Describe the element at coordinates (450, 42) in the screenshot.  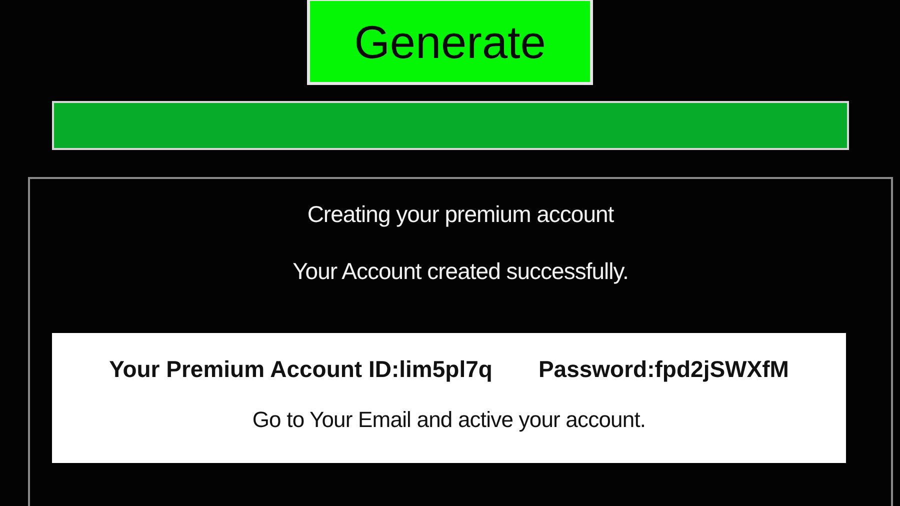
I see `generate-button: Generate` at that location.